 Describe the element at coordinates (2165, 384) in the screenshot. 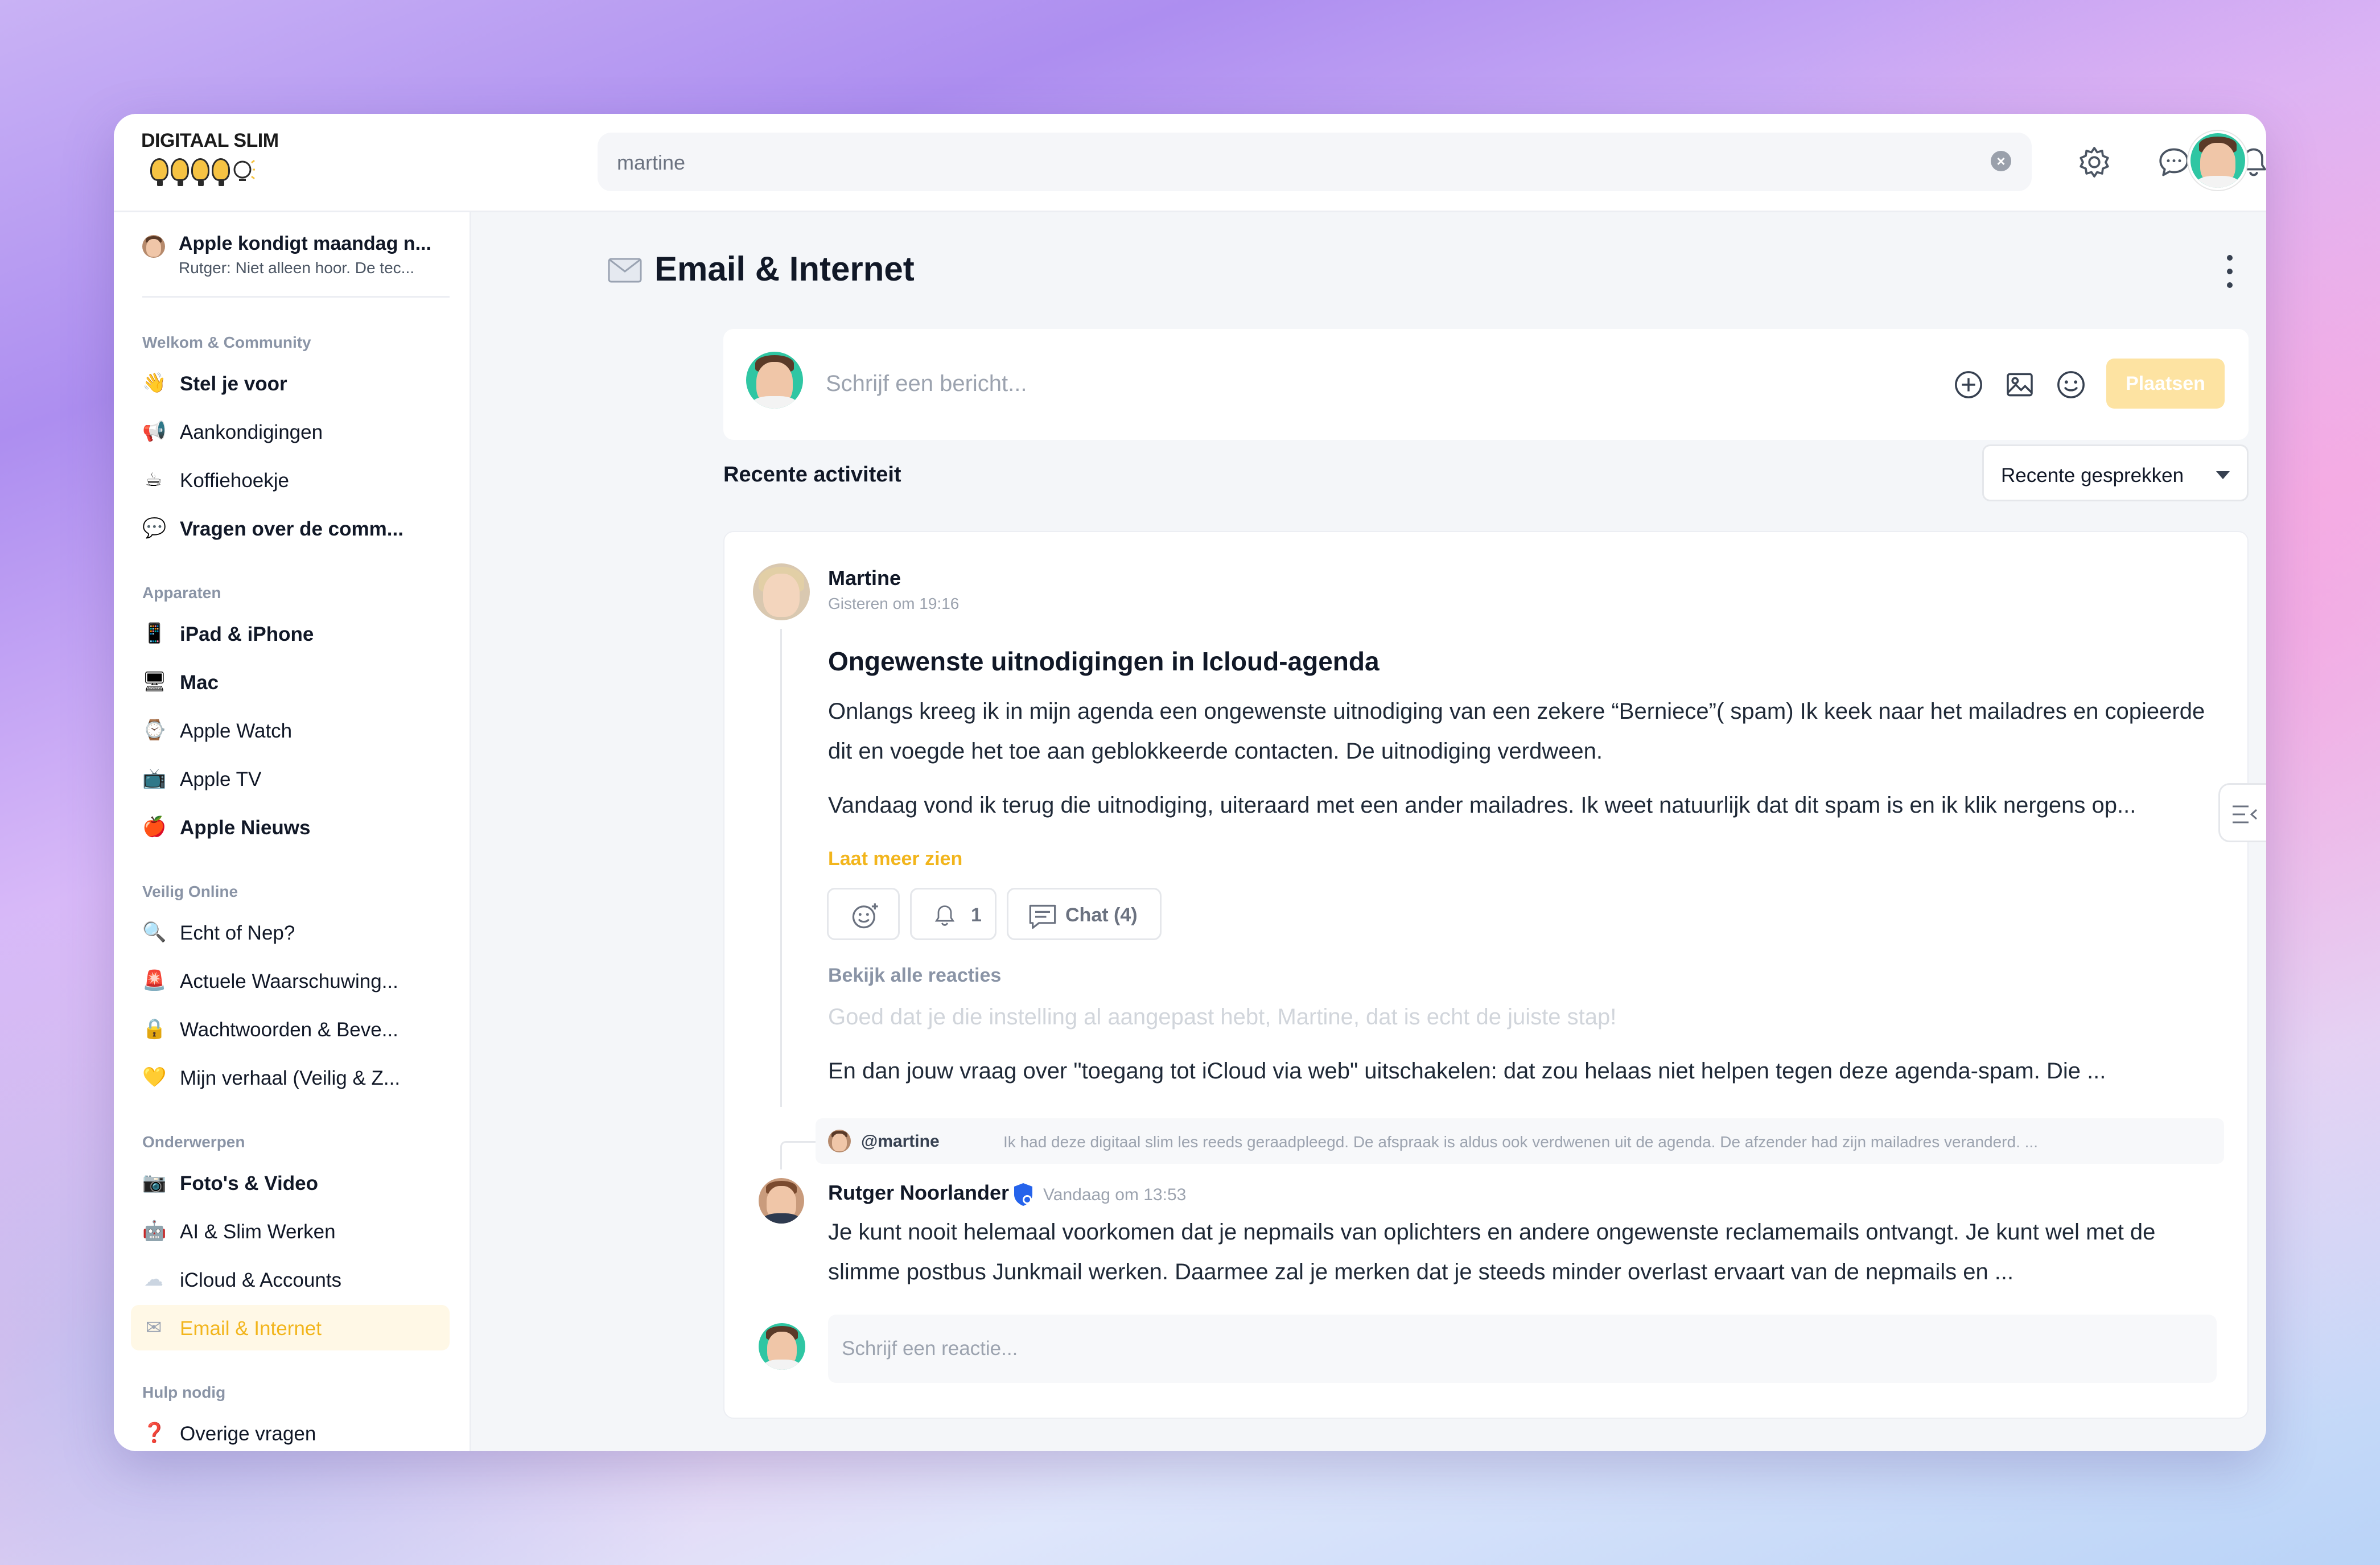

I see `post-button: Plaatsen` at that location.